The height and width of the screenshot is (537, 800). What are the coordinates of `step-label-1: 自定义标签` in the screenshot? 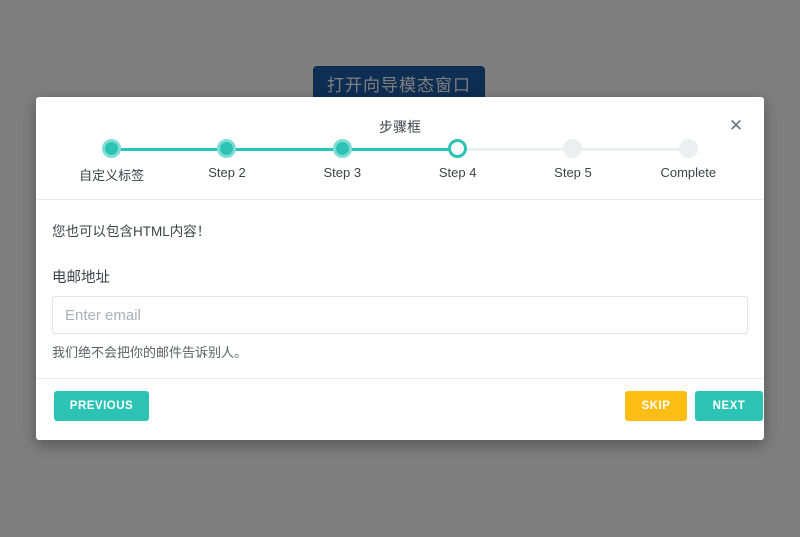 It's located at (112, 175).